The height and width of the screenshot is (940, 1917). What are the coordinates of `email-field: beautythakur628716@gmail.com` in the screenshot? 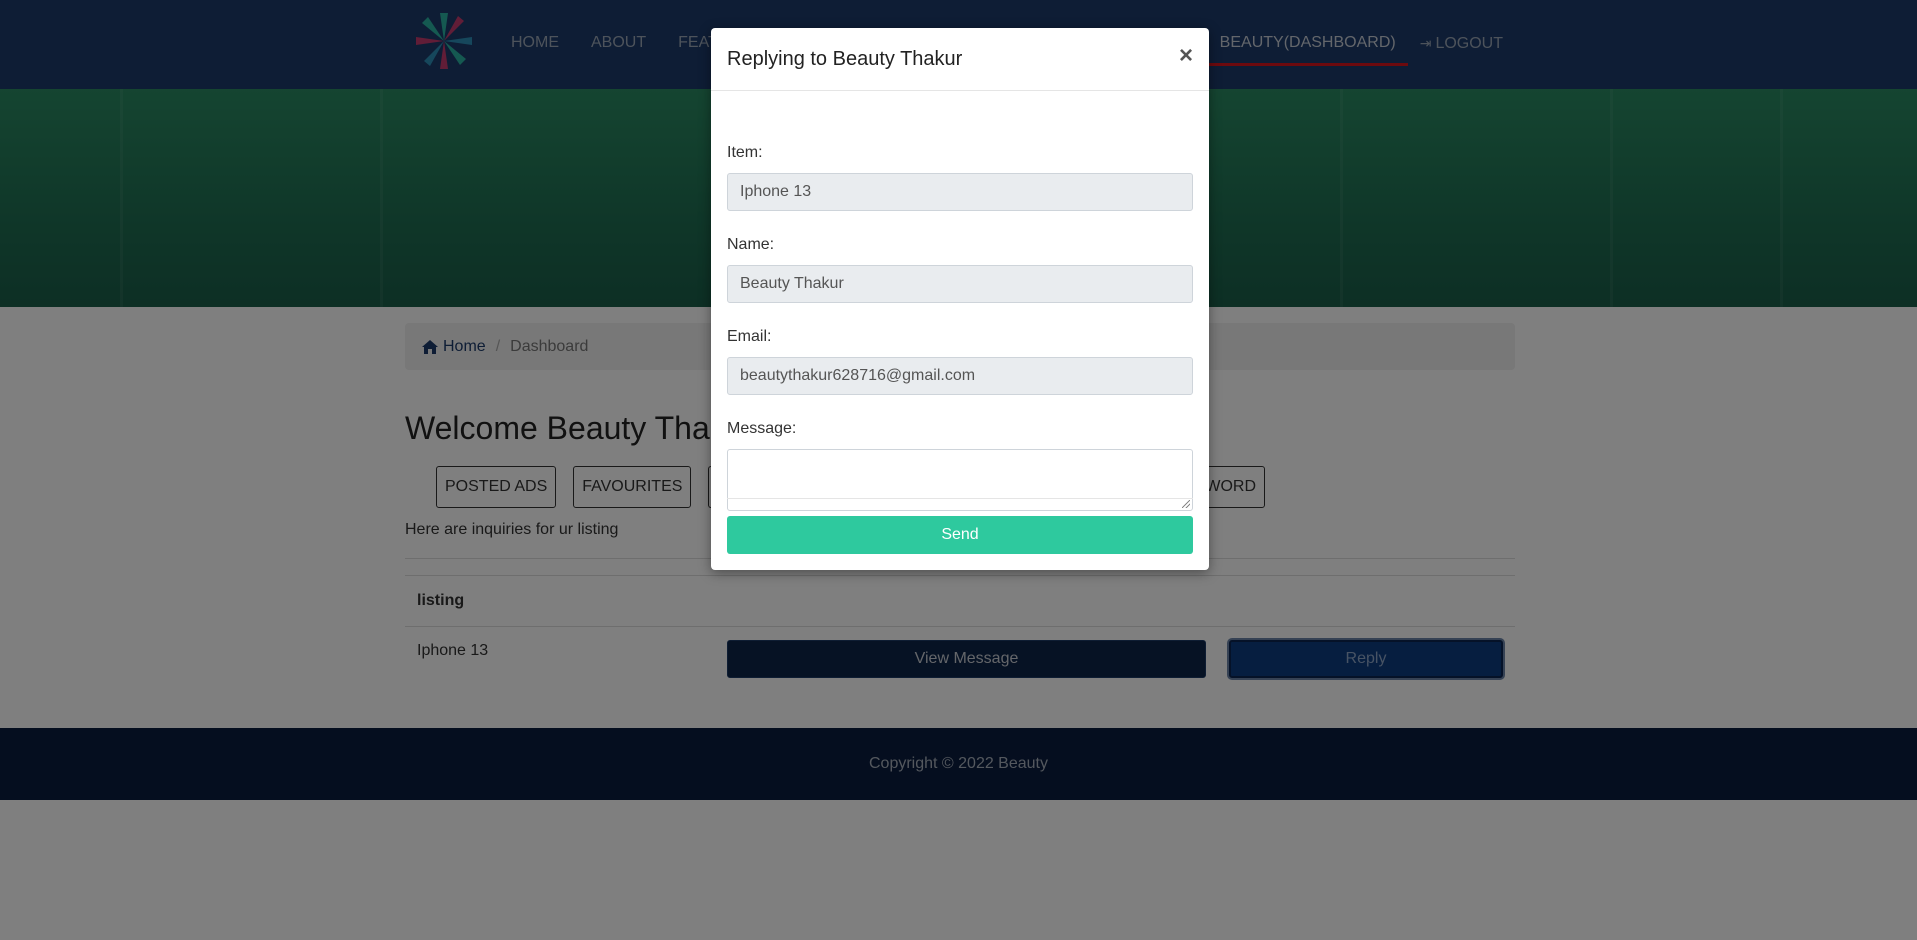 It's located at (960, 376).